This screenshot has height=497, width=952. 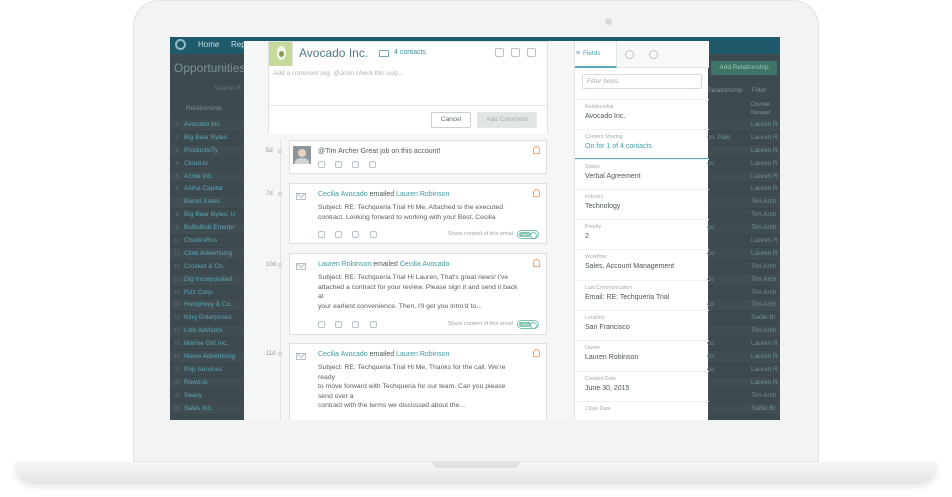 I want to click on mail-icon, so click(x=301, y=196).